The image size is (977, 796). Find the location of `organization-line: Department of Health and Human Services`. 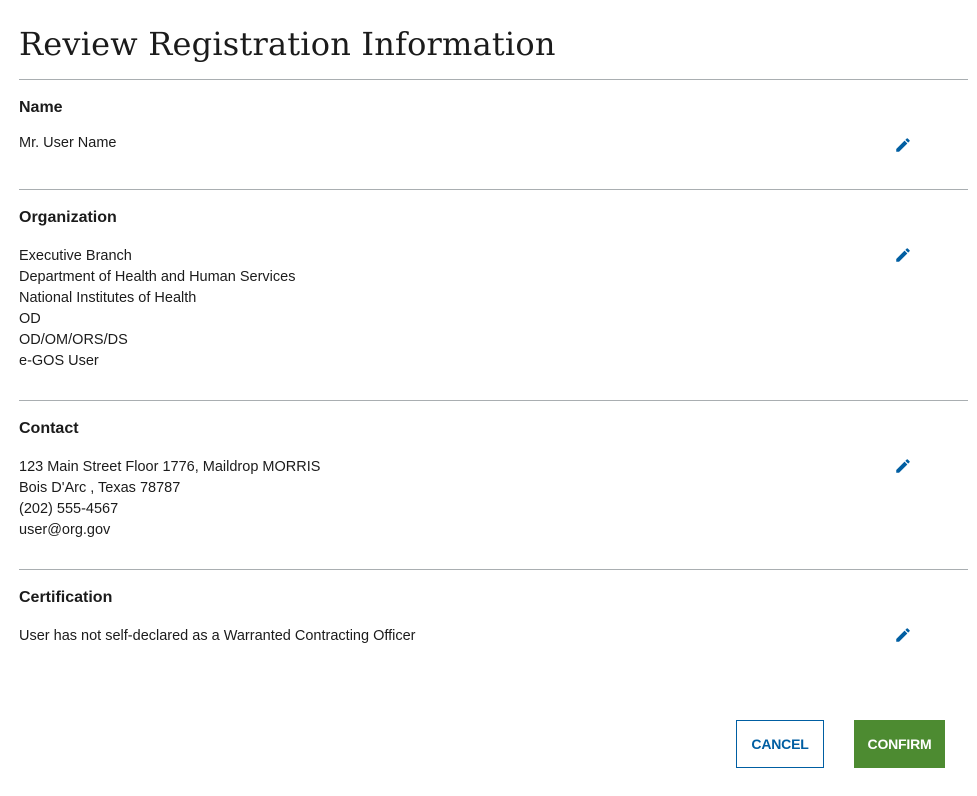

organization-line: Department of Health and Human Services is located at coordinates (157, 277).